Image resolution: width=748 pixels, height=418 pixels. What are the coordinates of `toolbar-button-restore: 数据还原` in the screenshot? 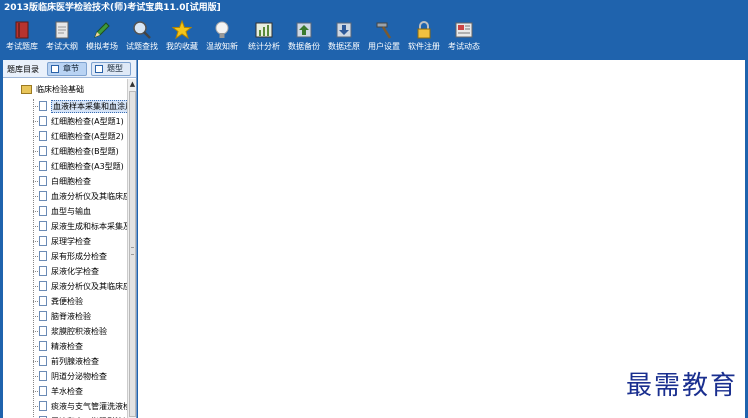 It's located at (344, 37).